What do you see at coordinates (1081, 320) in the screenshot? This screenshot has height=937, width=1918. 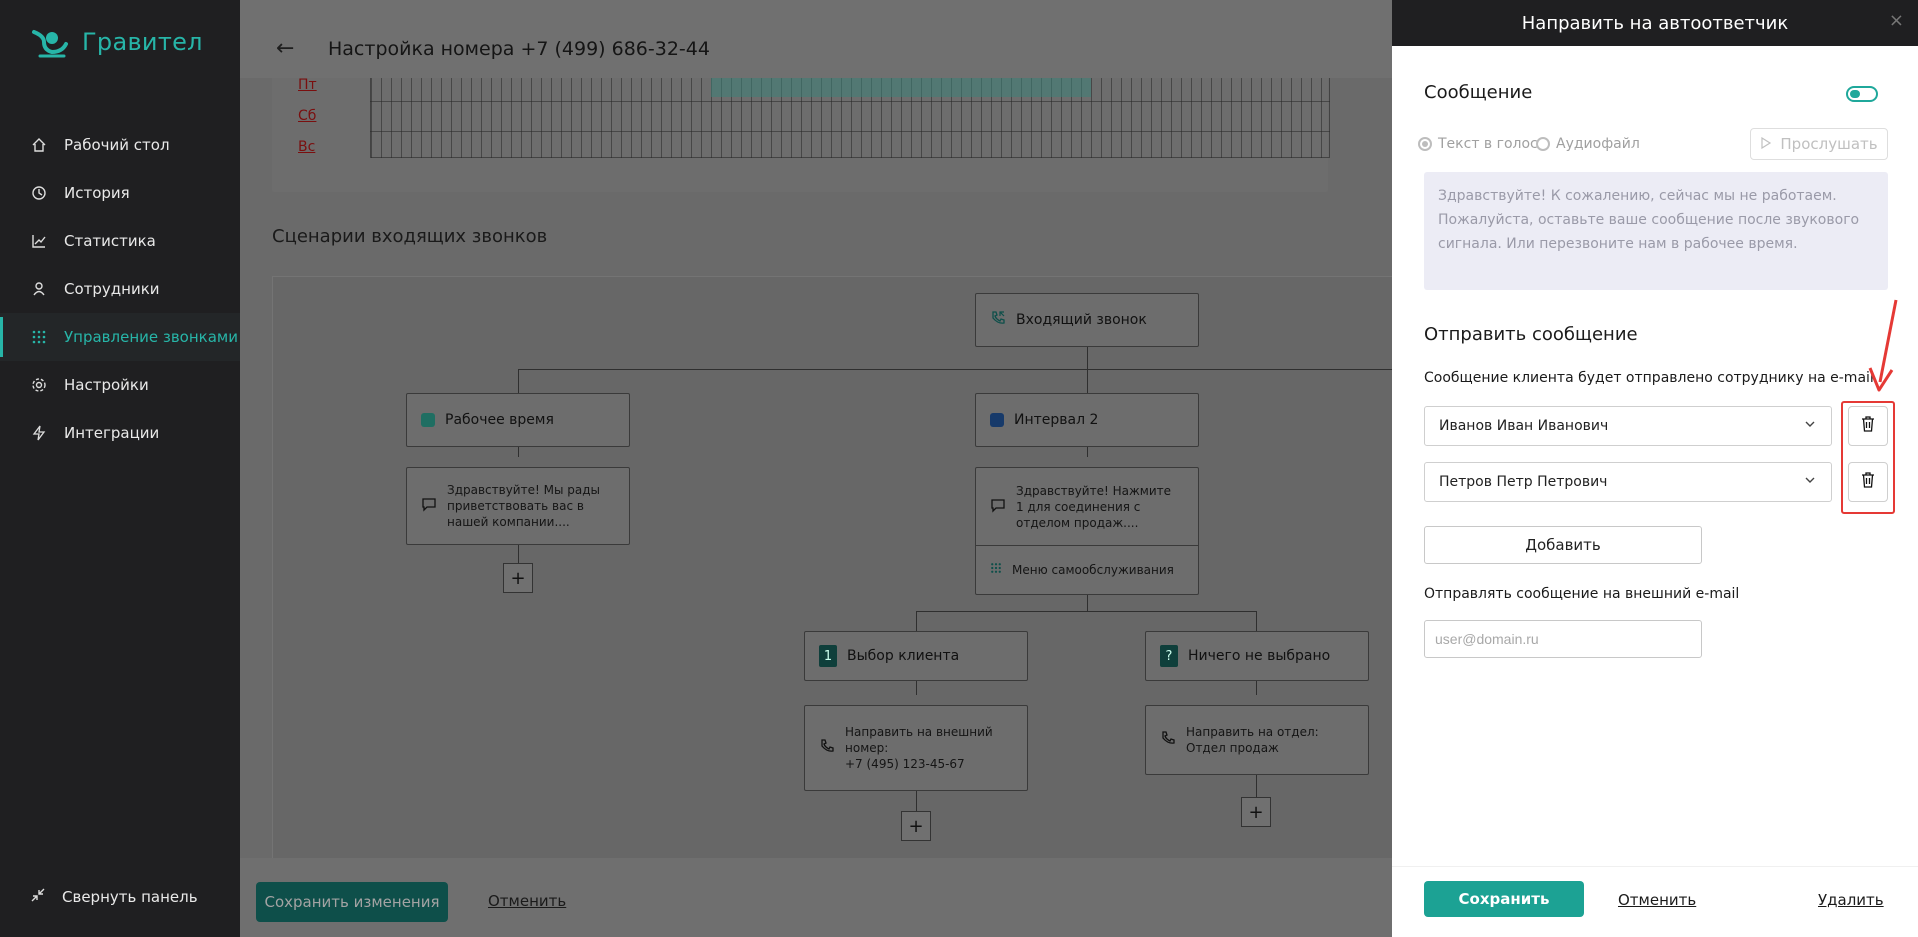 I see `node-label: Входящий звонок` at bounding box center [1081, 320].